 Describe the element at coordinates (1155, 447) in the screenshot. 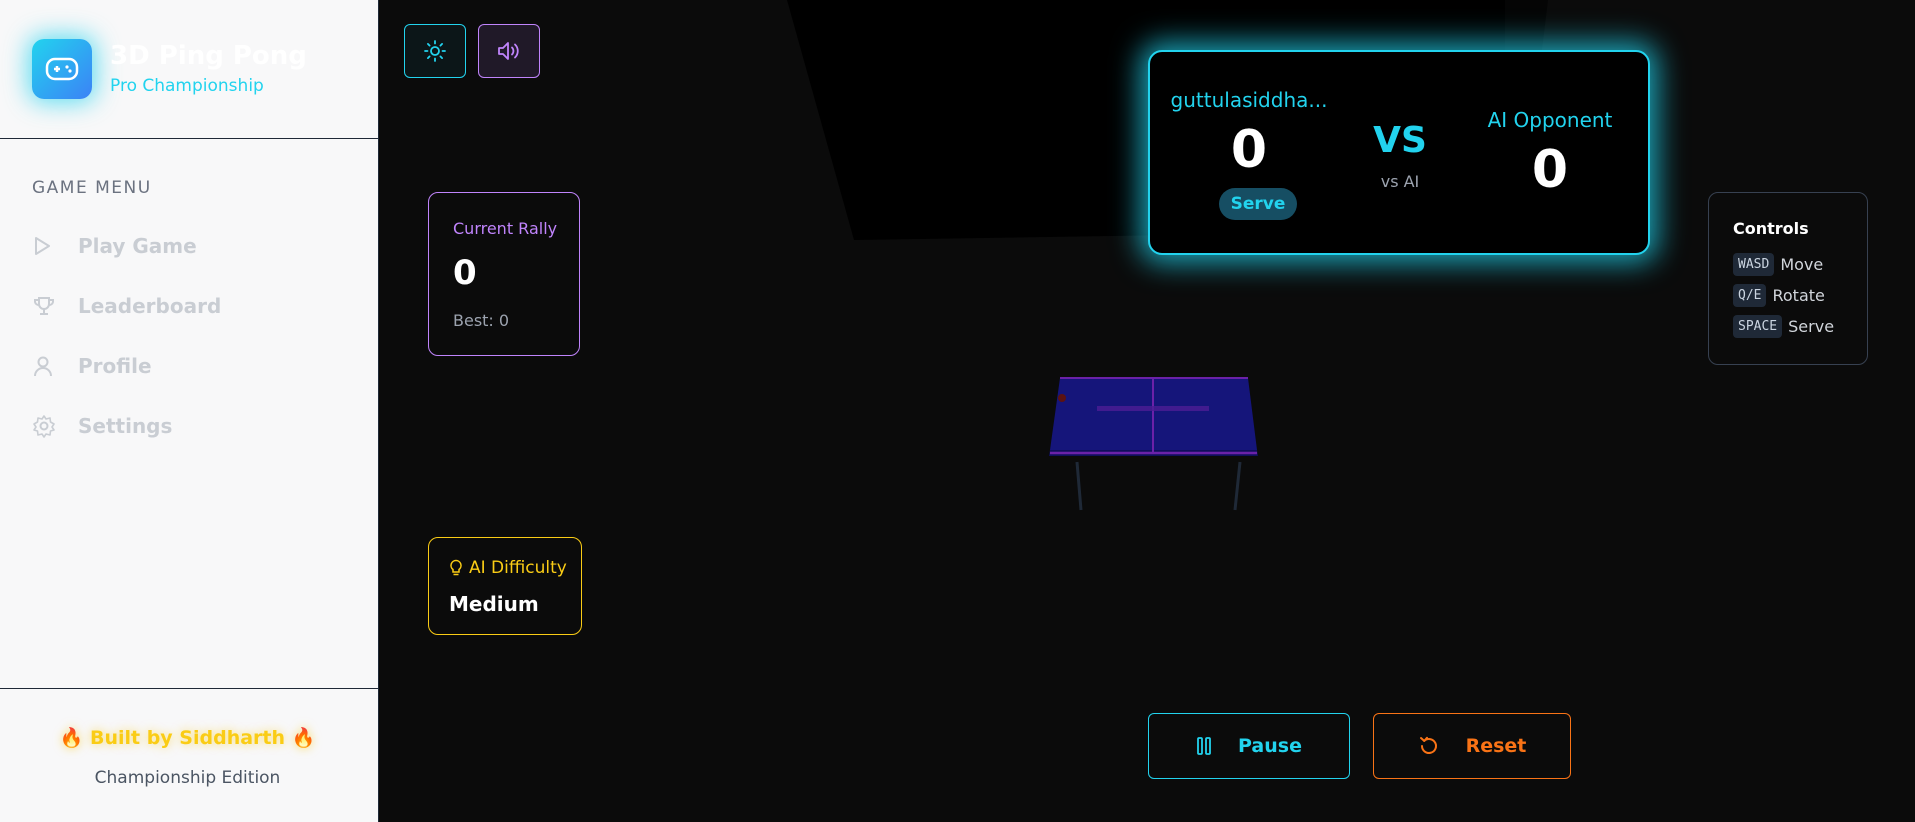

I see `ping-pong-table` at that location.